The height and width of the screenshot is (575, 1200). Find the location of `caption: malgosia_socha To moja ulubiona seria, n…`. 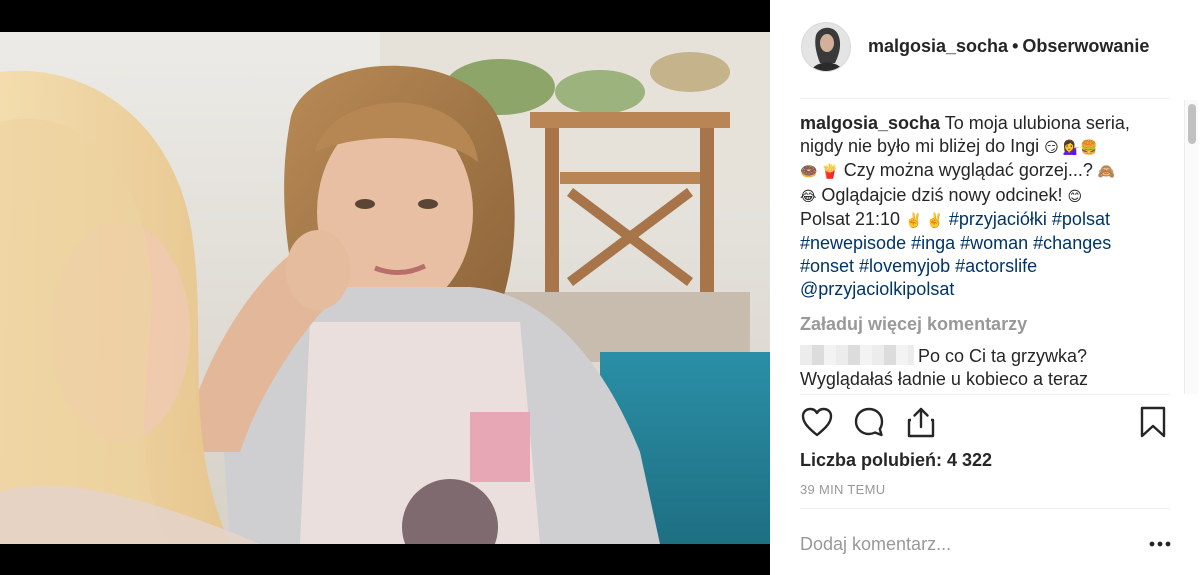

caption: malgosia_socha To moja ulubiona seria, n… is located at coordinates (987, 207).